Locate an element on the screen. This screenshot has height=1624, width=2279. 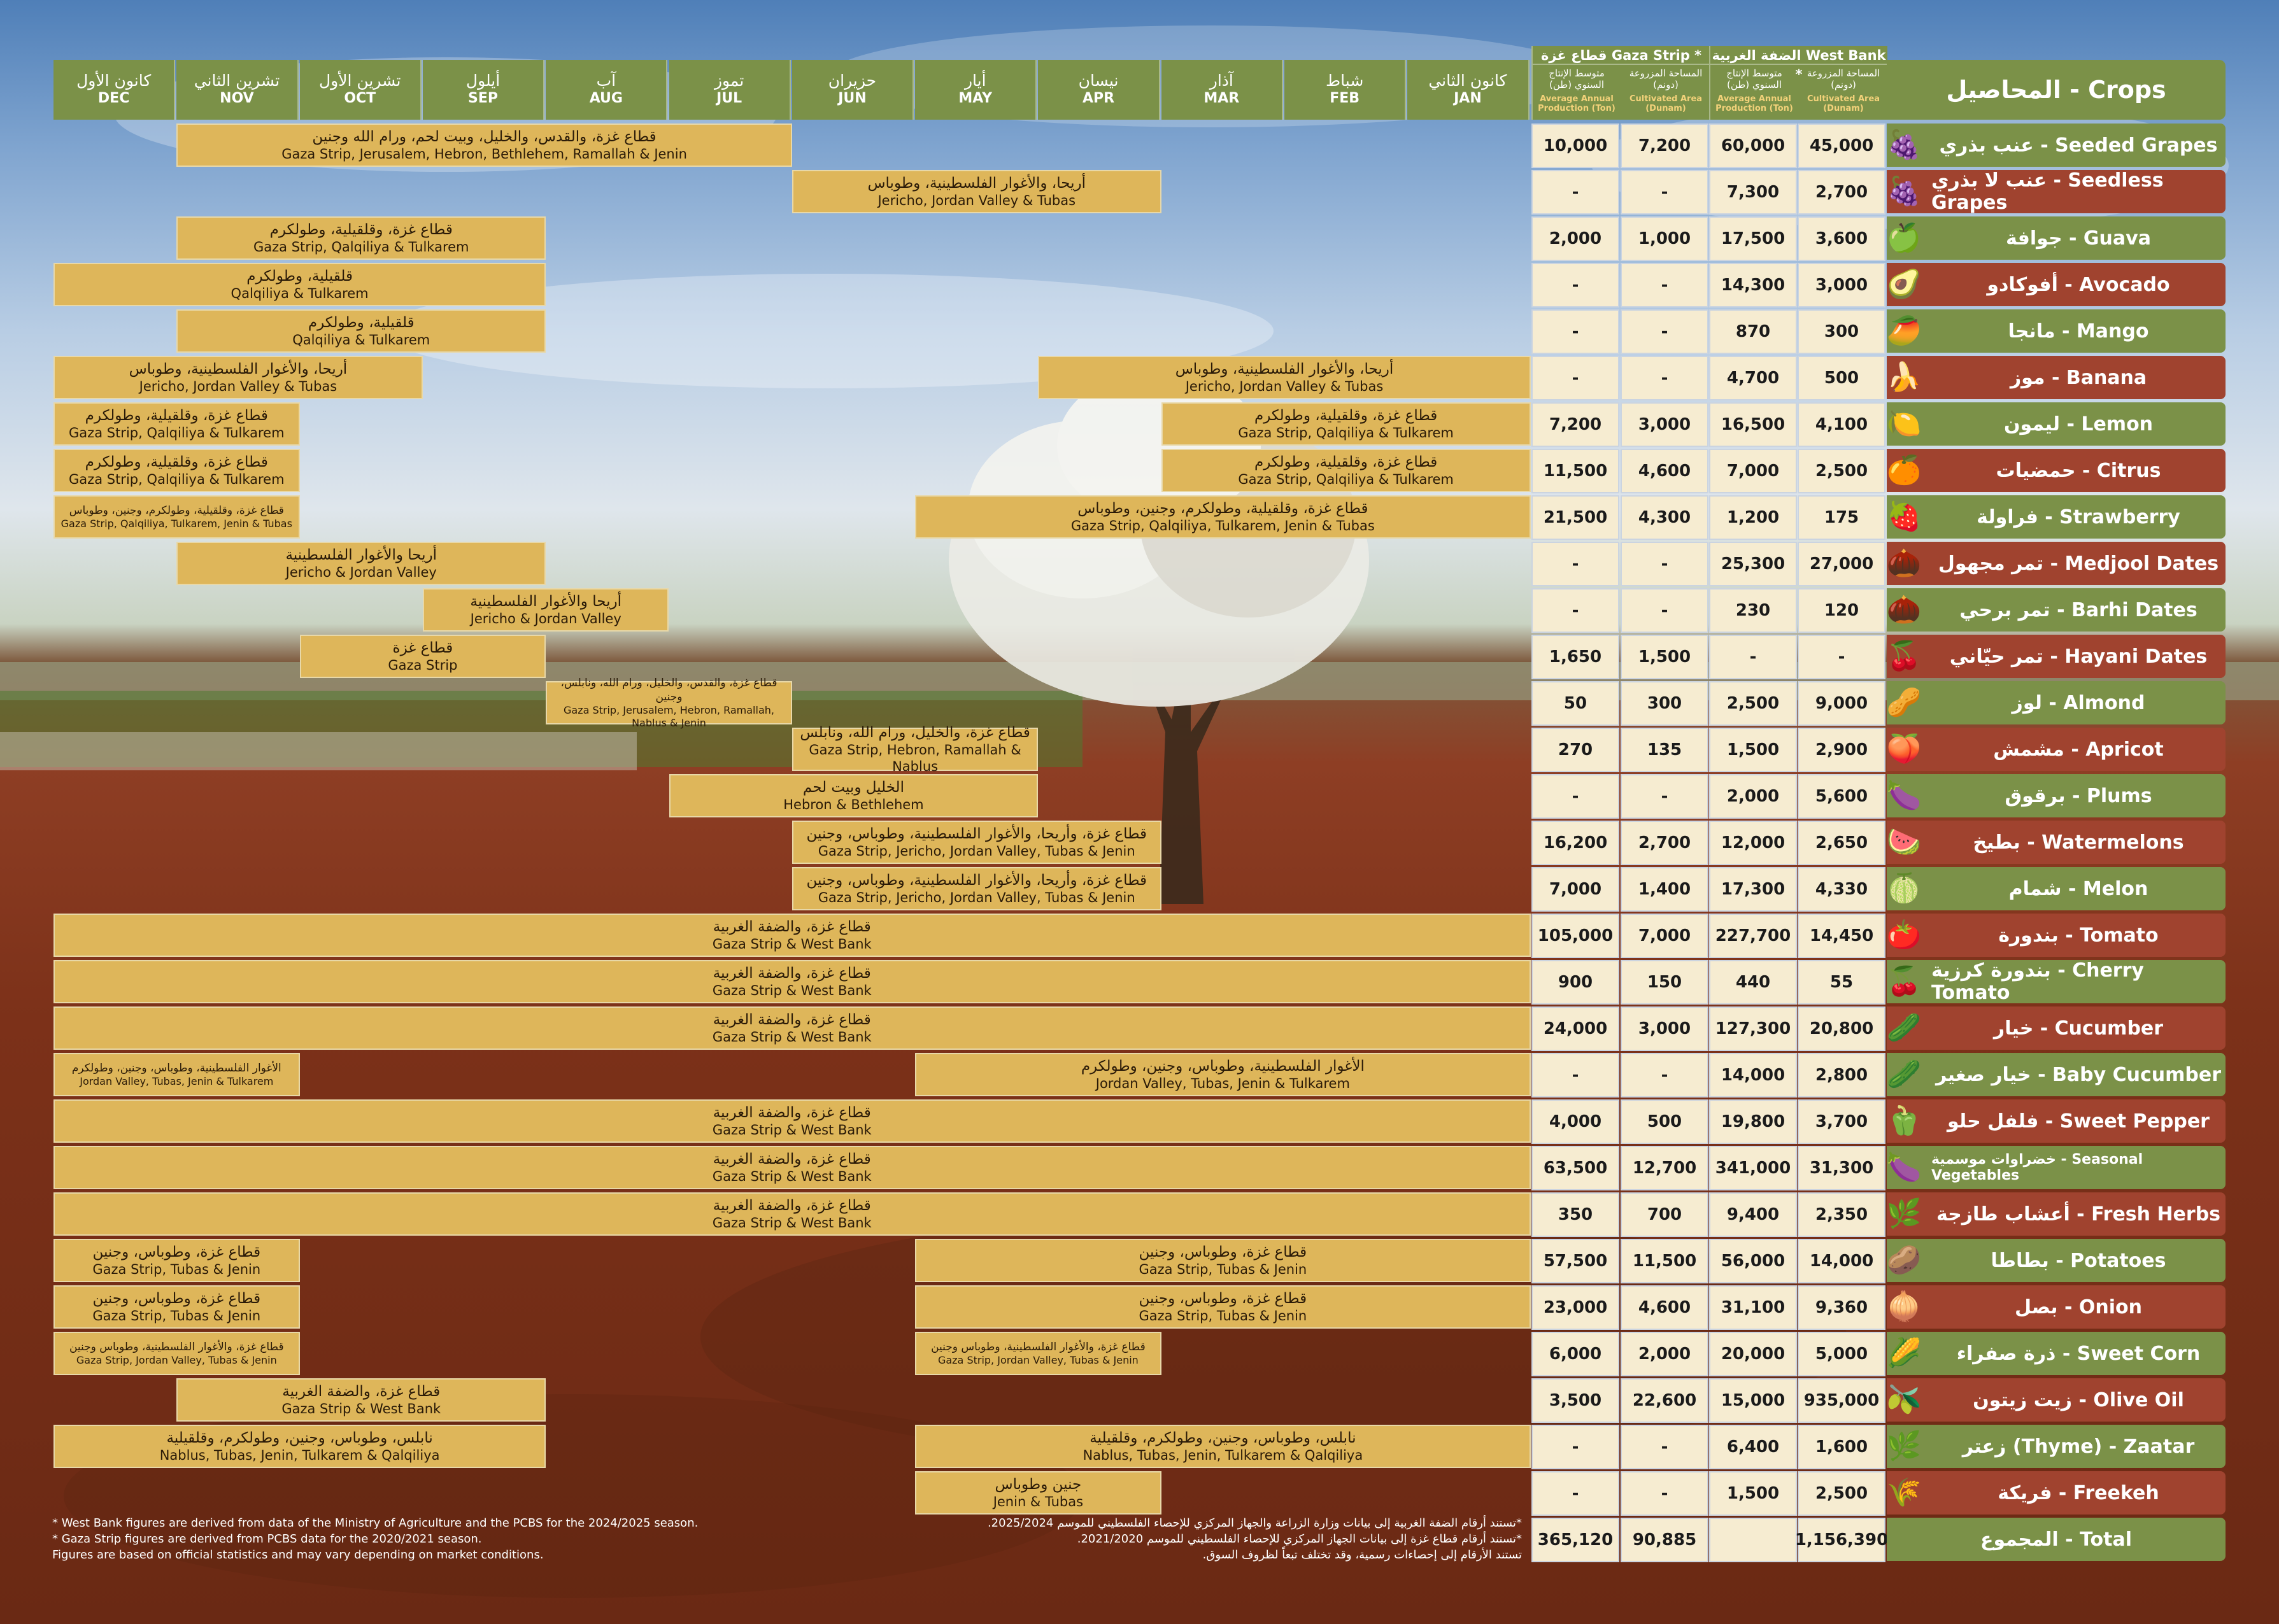
cell-w-area: 20,800 is located at coordinates (1841, 1028).